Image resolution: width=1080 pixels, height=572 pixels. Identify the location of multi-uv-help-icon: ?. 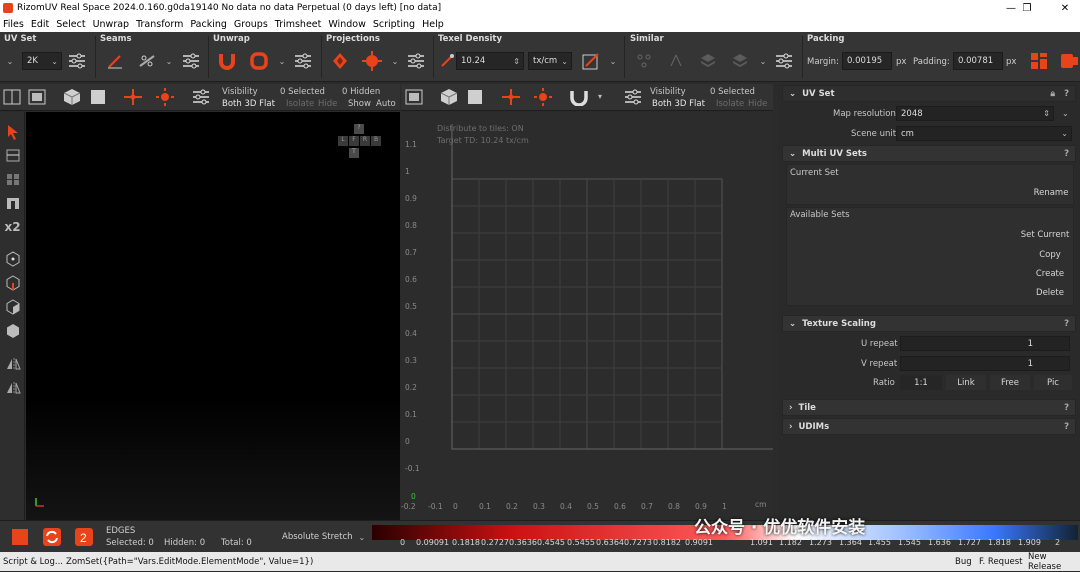
(1066, 154).